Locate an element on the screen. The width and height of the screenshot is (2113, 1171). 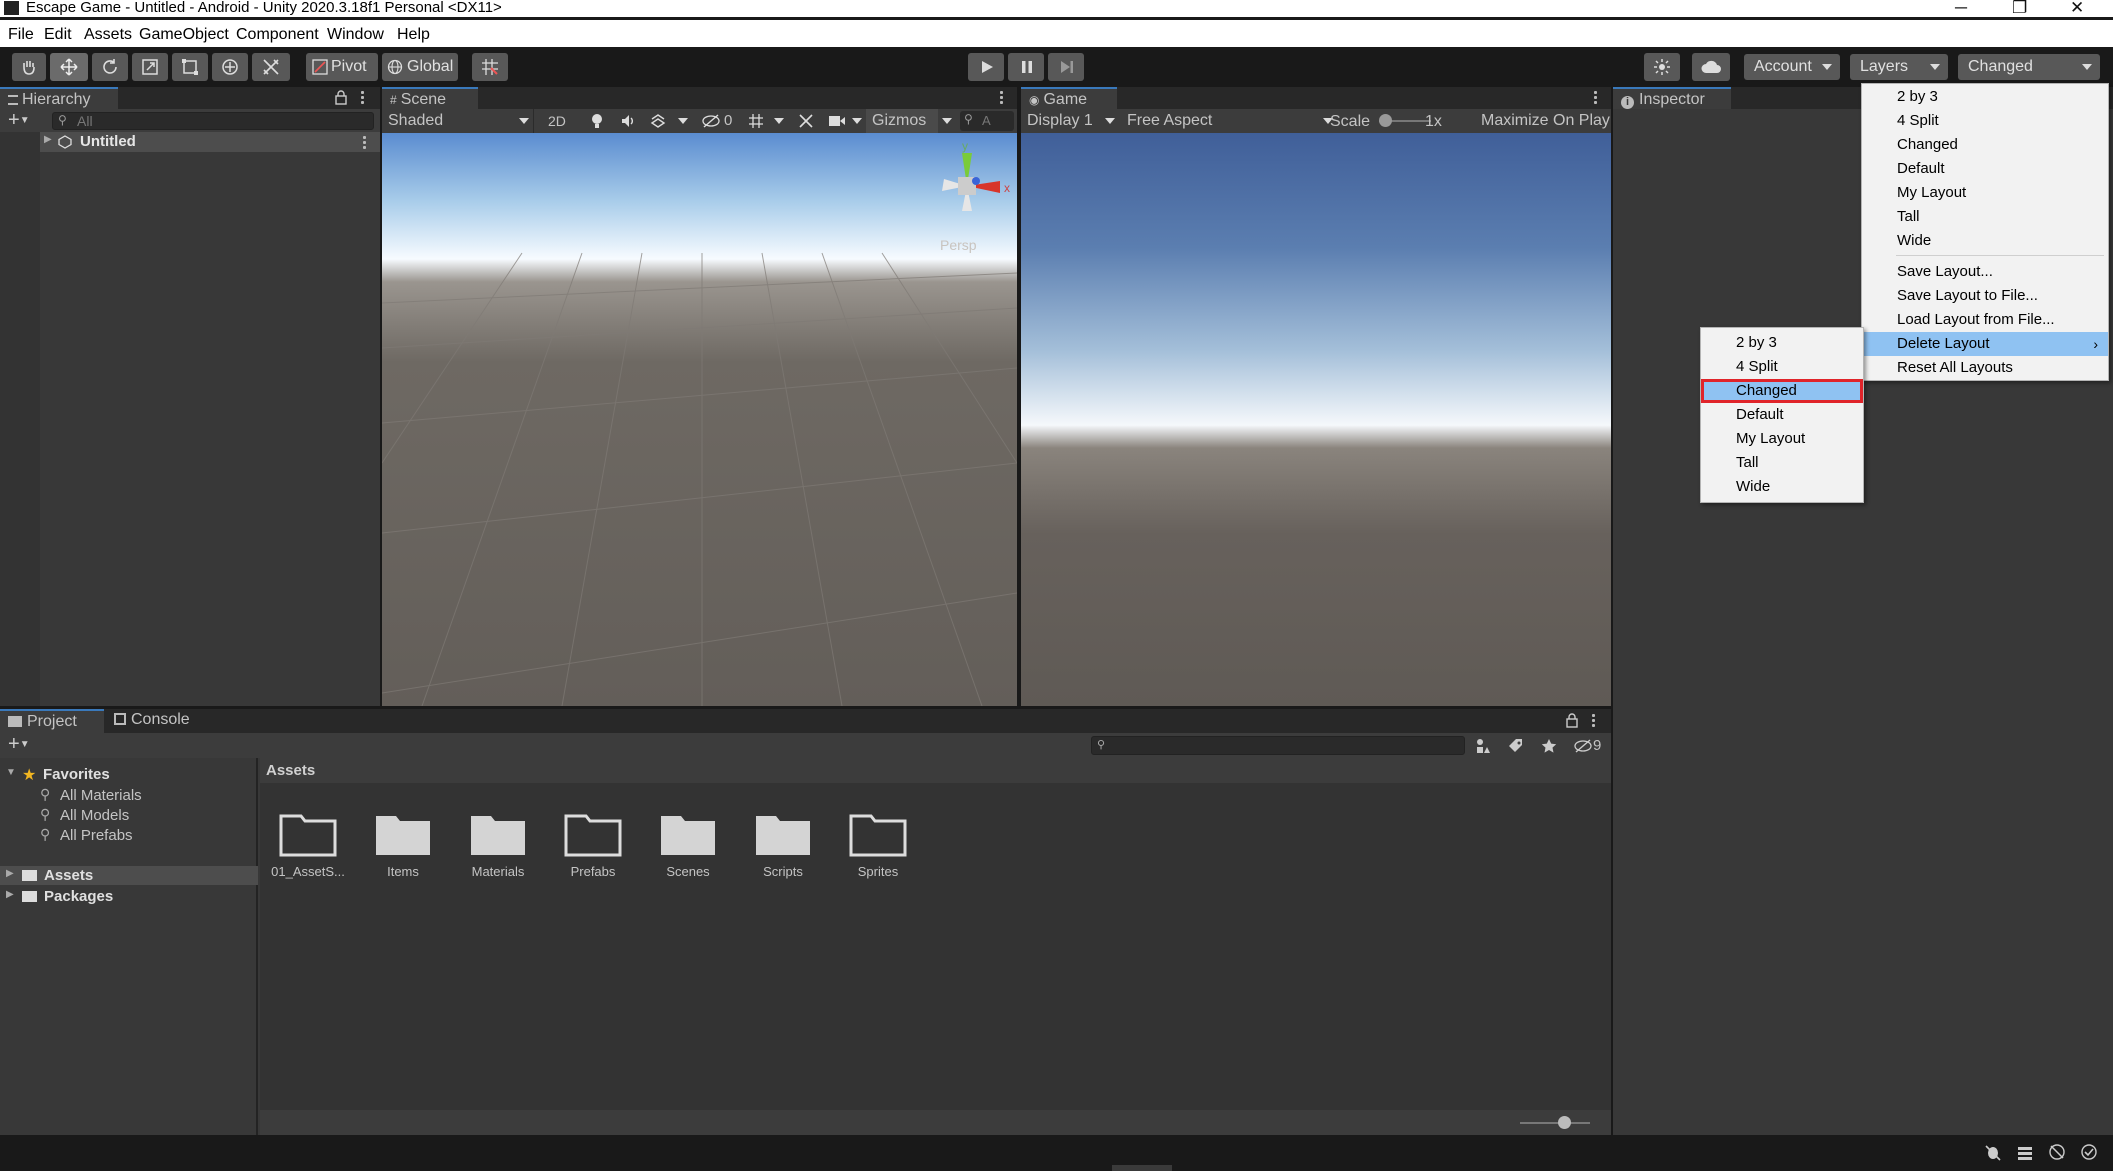
grid-snap-button is located at coordinates (490, 67).